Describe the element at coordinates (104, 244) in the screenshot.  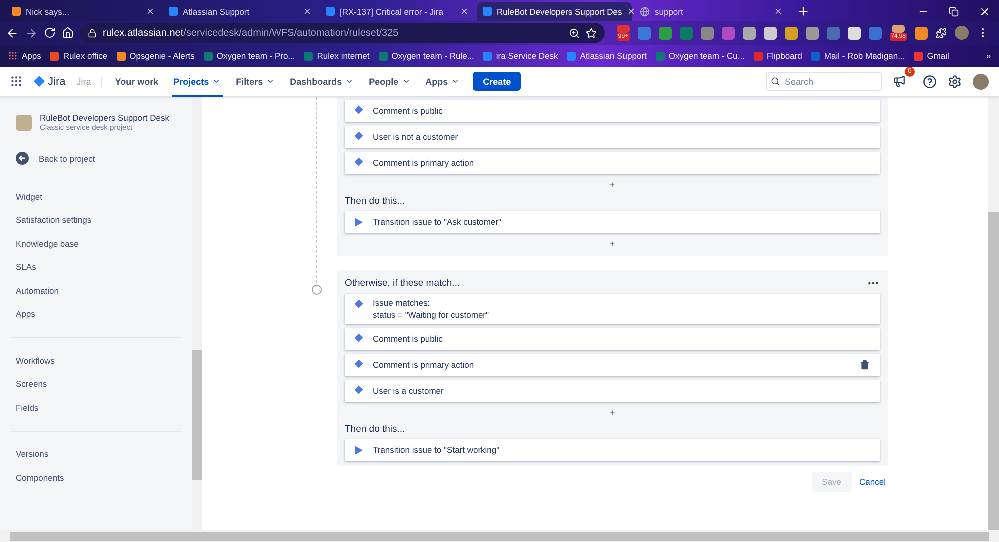
I see `sidebar-item: Knowledge base` at that location.